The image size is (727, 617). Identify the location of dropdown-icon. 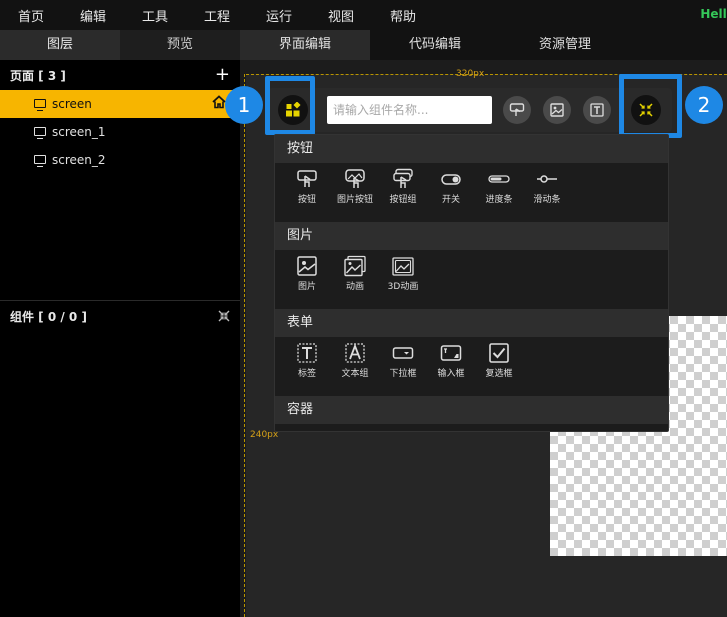
(403, 353).